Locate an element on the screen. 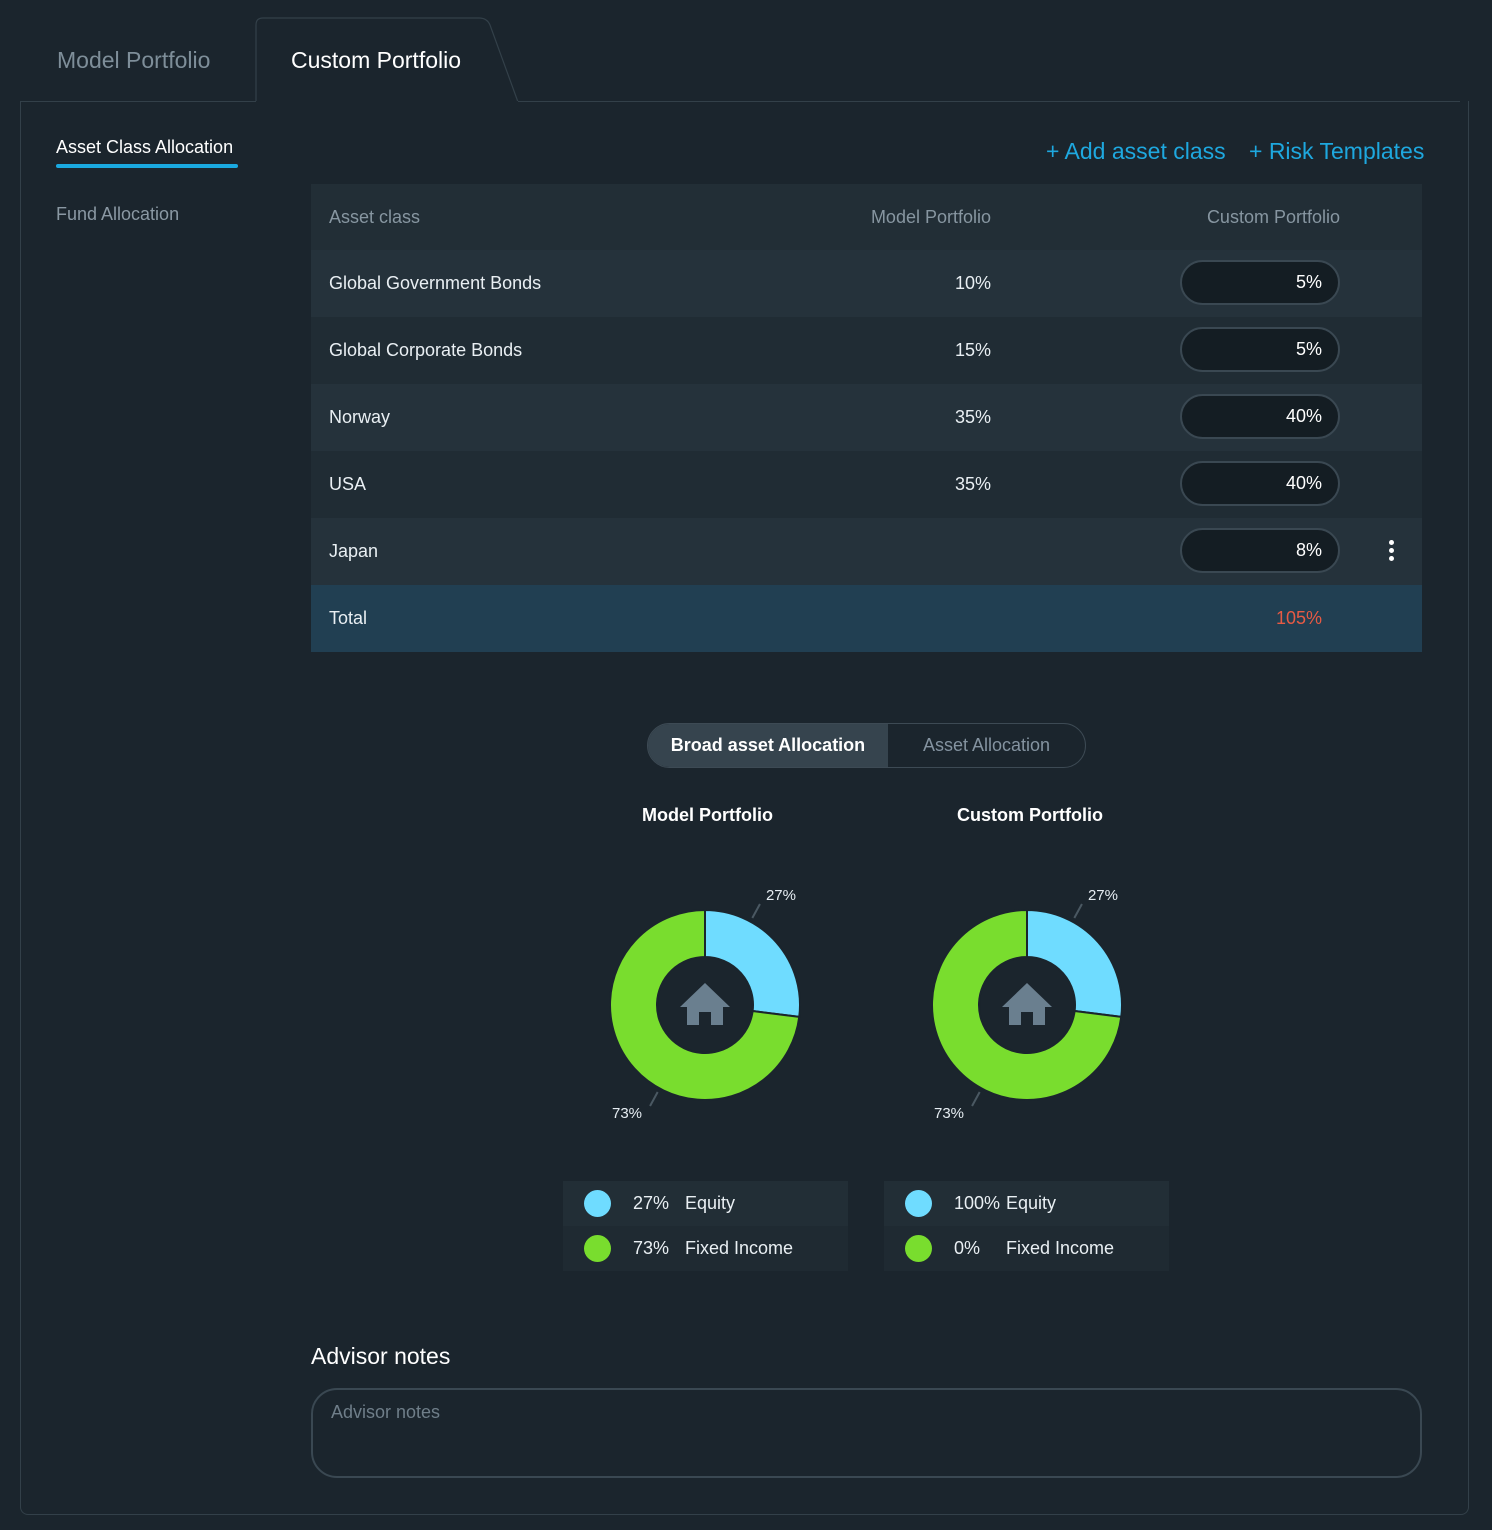 This screenshot has height=1530, width=1492. custom-portfolio-legend: 100% Equity 0% Fixed Income is located at coordinates (1026, 1226).